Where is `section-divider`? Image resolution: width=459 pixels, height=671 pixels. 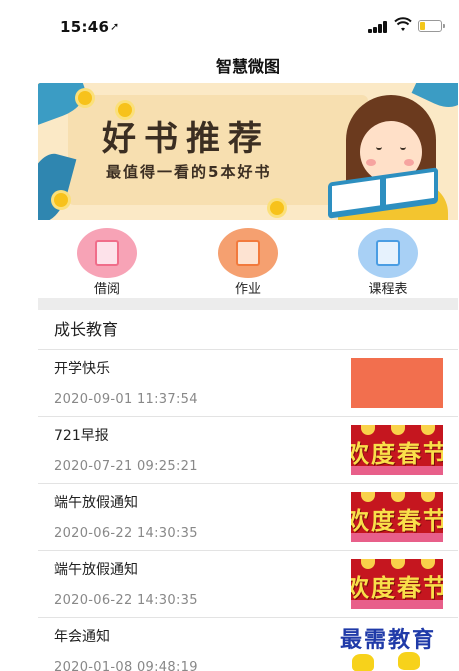
section-divider is located at coordinates (248, 304).